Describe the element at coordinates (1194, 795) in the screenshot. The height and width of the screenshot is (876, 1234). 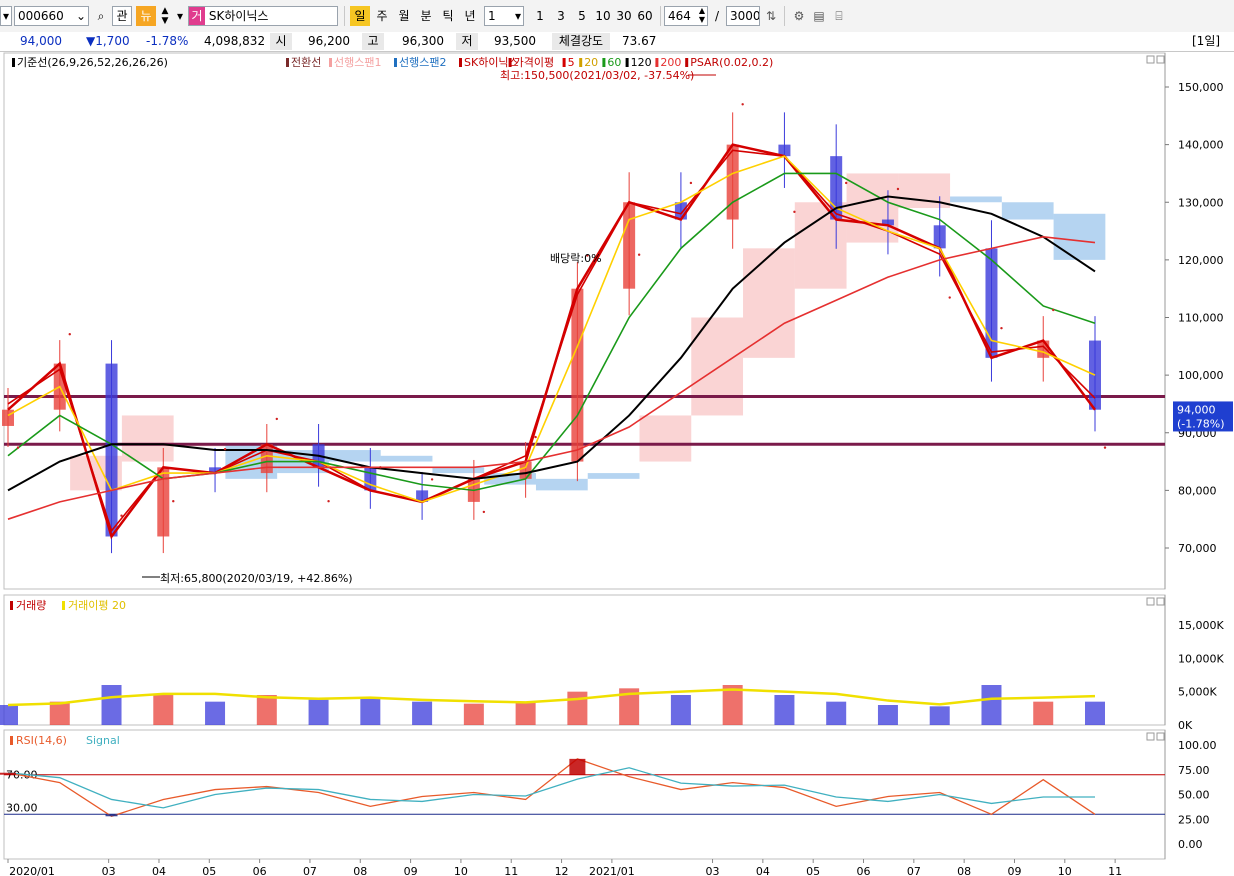
I see `rsi-y-tick-label: 50.00` at that location.